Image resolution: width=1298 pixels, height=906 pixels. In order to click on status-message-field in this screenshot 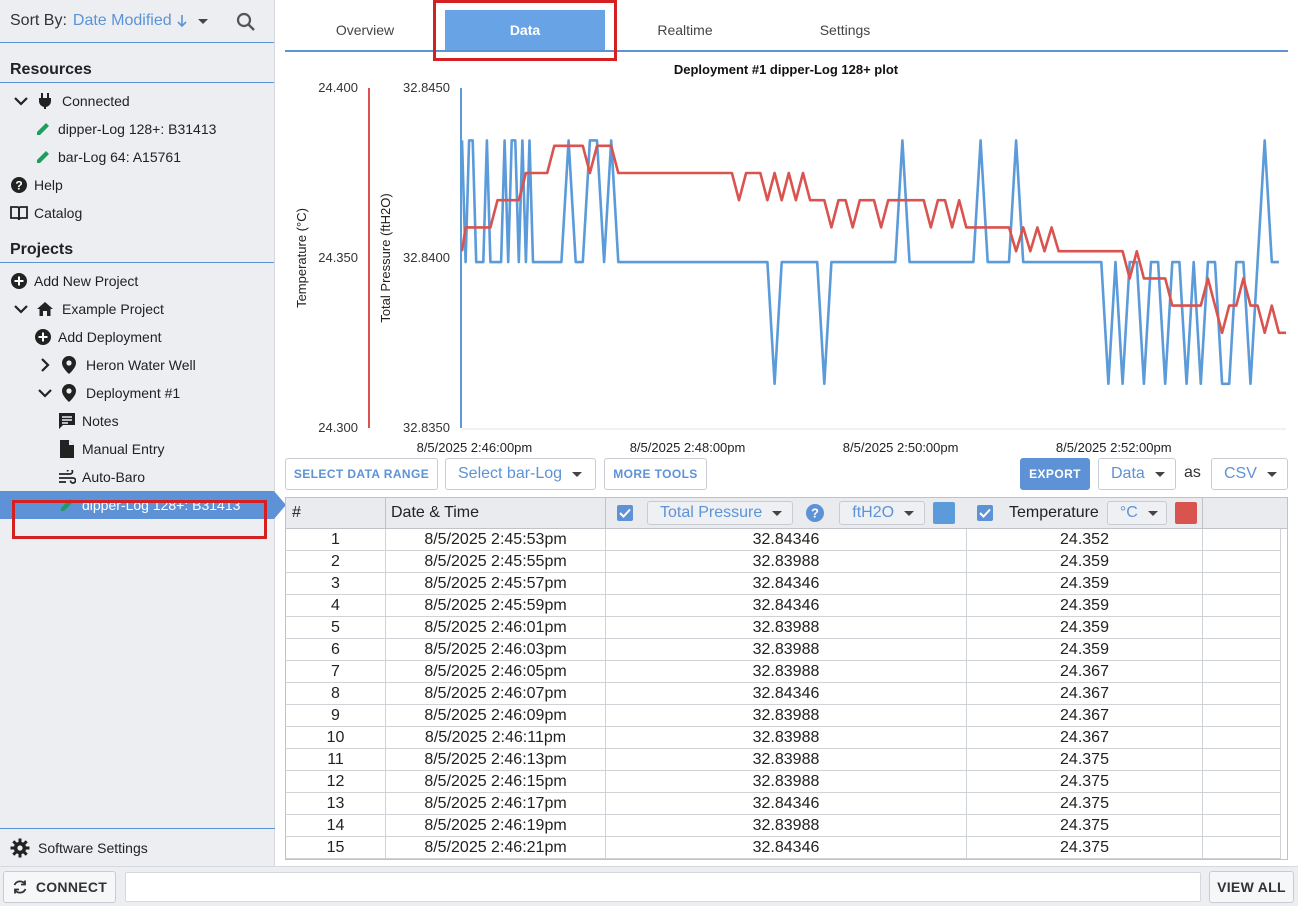, I will do `click(663, 887)`.